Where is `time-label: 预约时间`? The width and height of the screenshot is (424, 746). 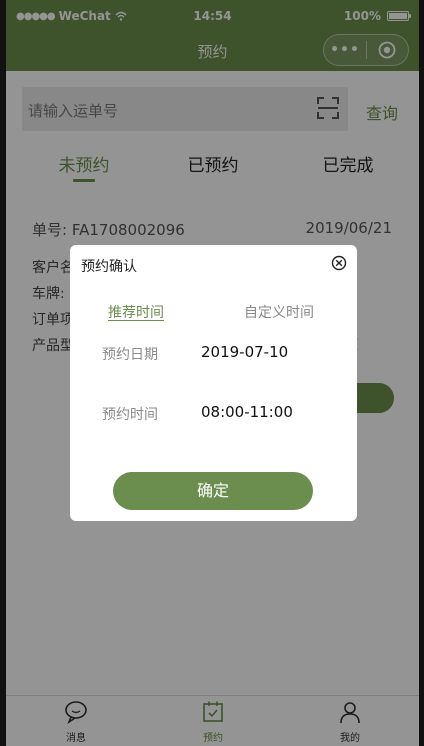
time-label: 预约时间 is located at coordinates (130, 415).